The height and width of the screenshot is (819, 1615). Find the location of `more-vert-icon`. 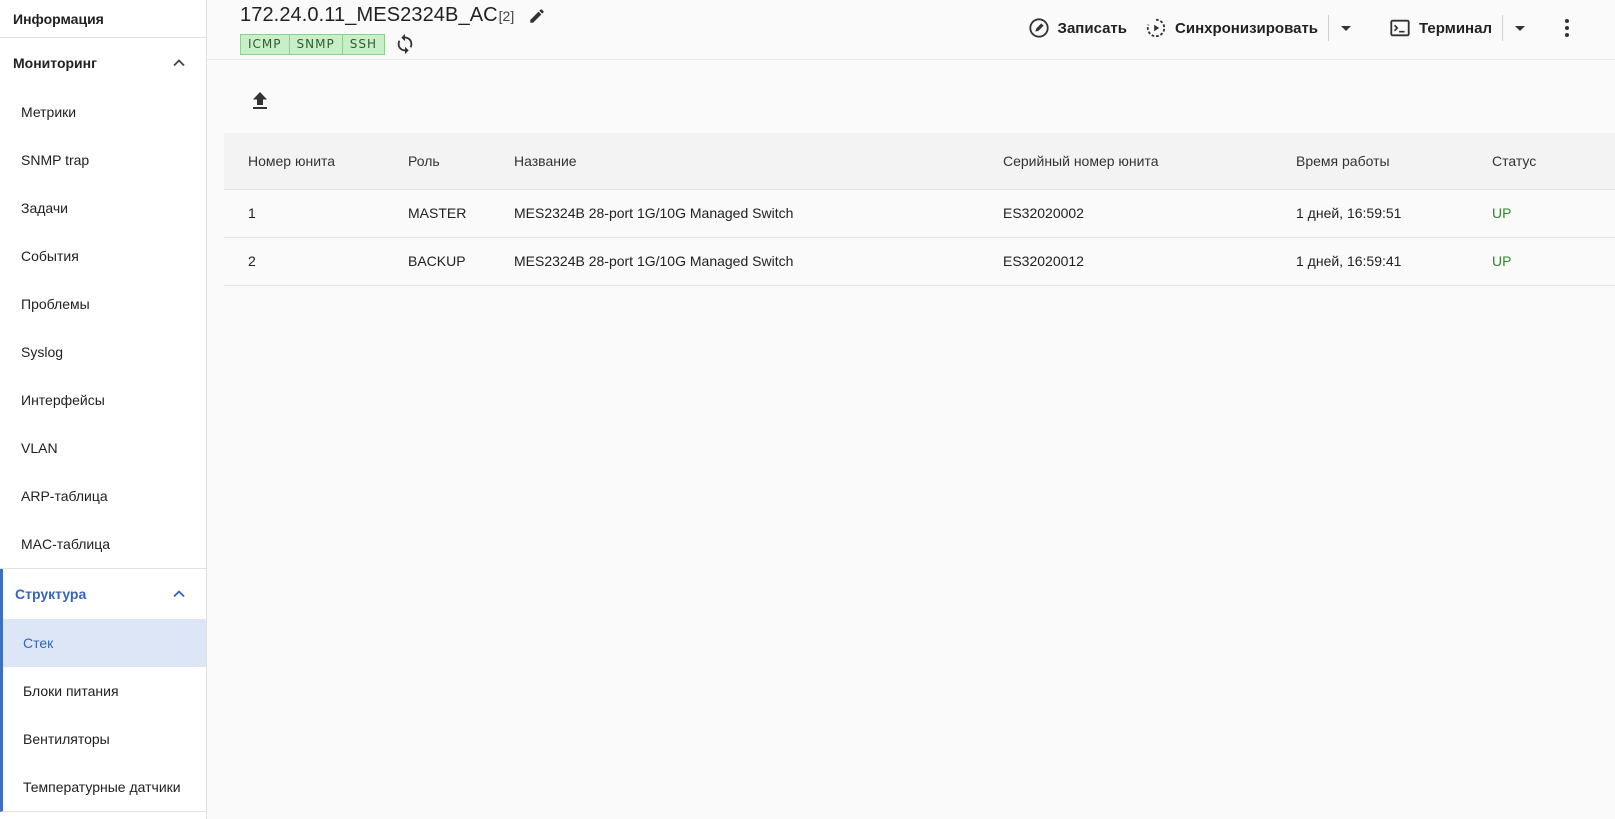

more-vert-icon is located at coordinates (1567, 28).